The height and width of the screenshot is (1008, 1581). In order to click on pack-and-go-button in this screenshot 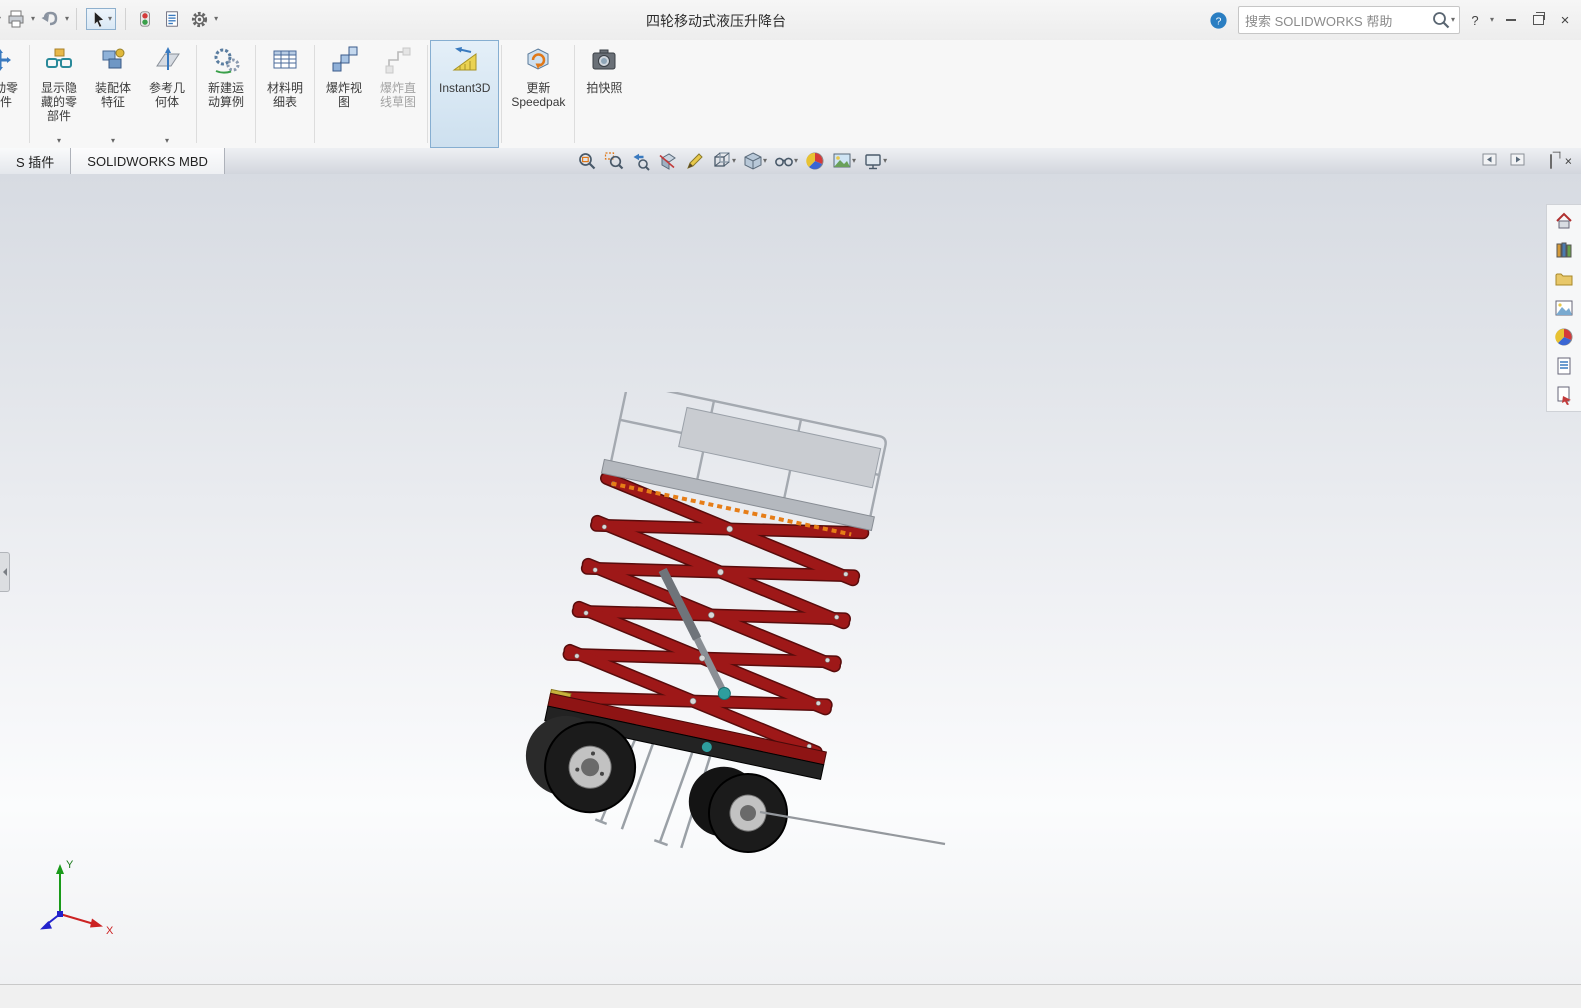, I will do `click(1564, 395)`.